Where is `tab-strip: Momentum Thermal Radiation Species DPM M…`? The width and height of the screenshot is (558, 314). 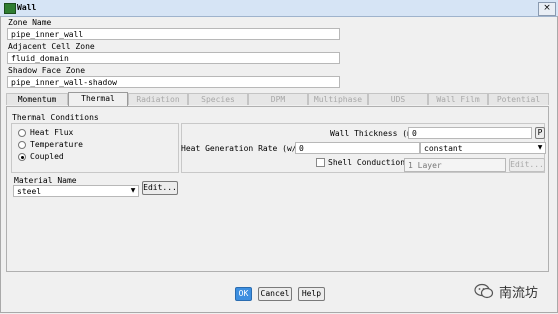
tab-strip: Momentum Thermal Radiation Species DPM M… is located at coordinates (277, 99).